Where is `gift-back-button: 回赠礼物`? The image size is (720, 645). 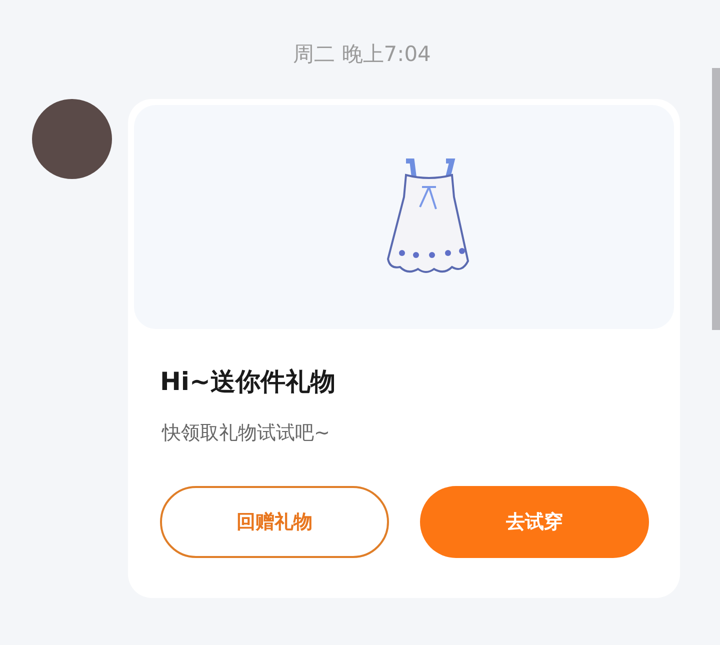
gift-back-button: 回赠礼物 is located at coordinates (274, 522).